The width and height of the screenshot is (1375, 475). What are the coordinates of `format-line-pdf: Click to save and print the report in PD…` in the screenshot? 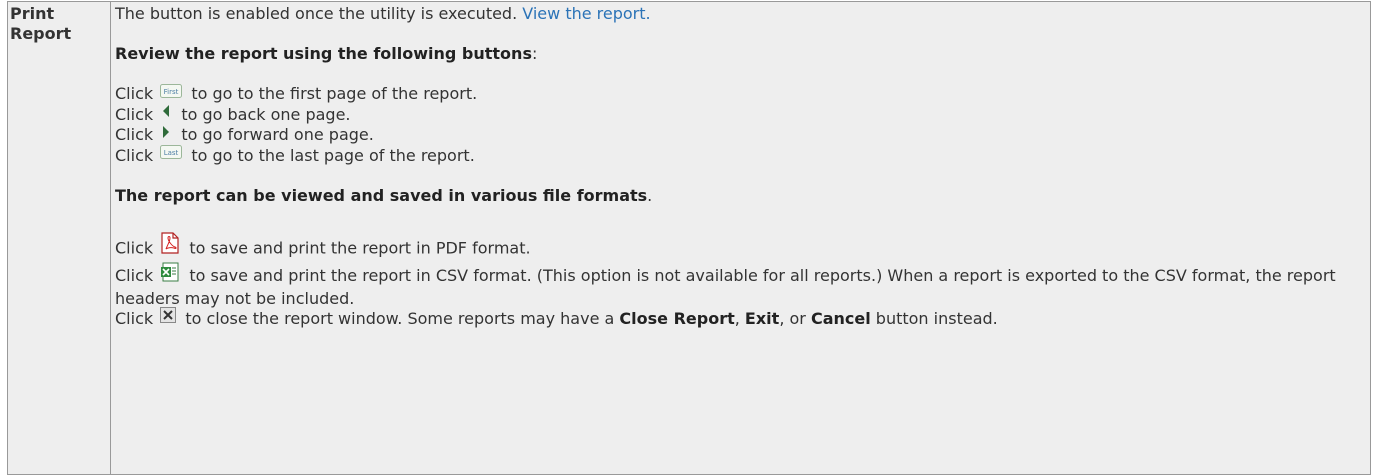 It's located at (740, 248).